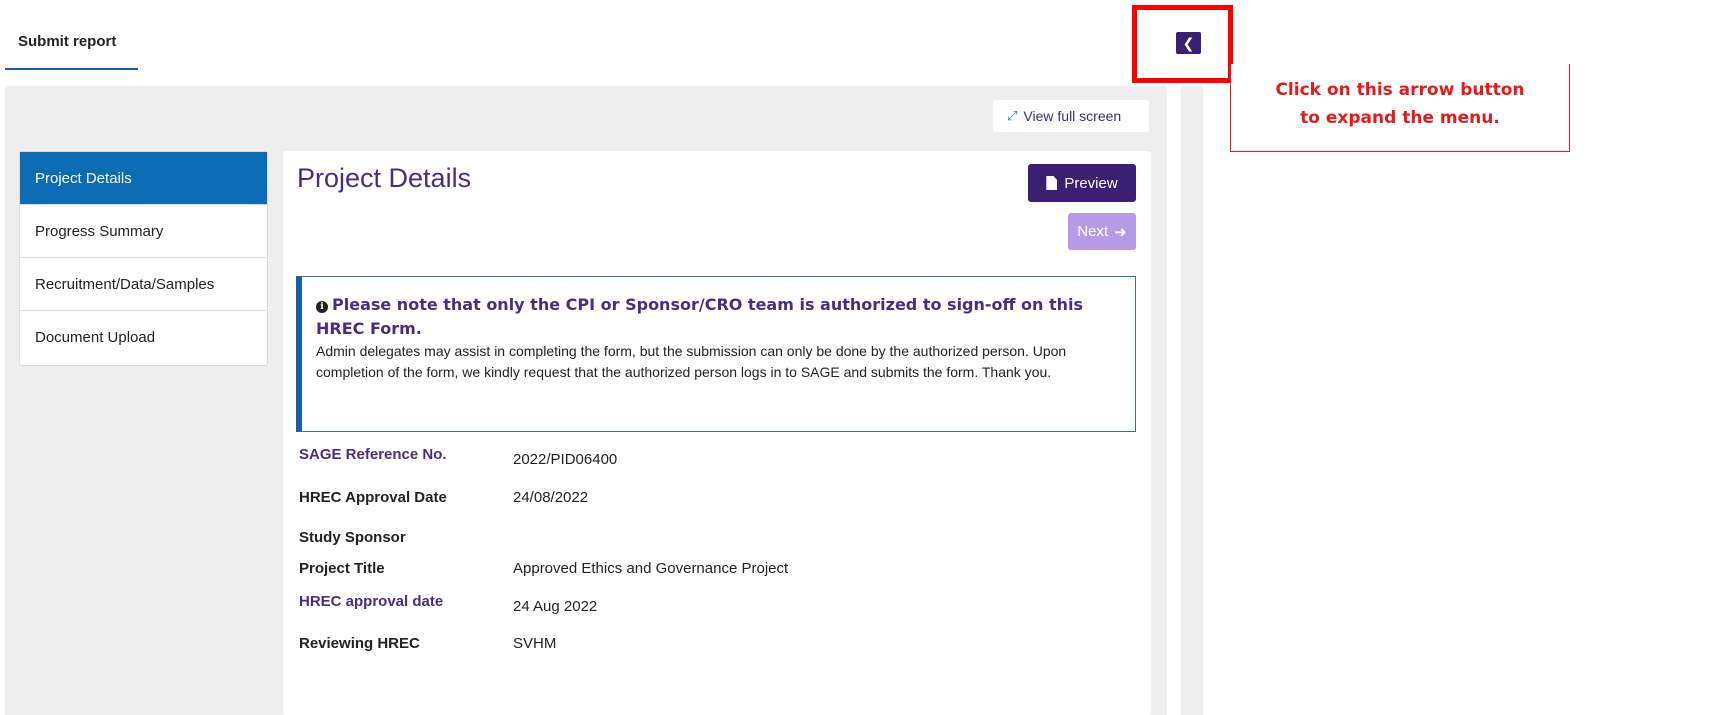 This screenshot has width=1710, height=715. Describe the element at coordinates (384, 178) in the screenshot. I see `page-title: Project Details` at that location.